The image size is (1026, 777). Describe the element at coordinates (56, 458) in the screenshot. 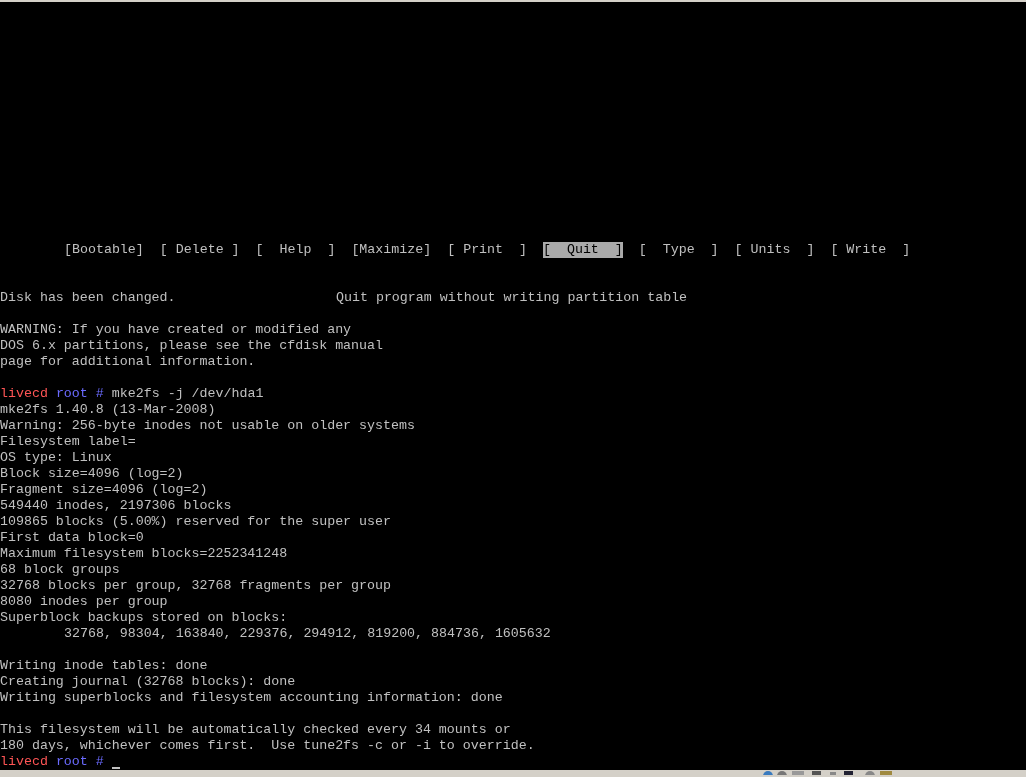

I see `terminal-line: OS type: Linux` at that location.